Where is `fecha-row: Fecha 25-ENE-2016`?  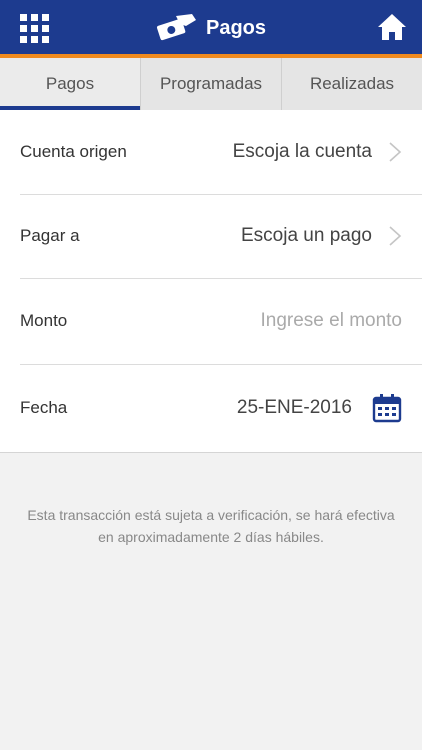 fecha-row: Fecha 25-ENE-2016 is located at coordinates (211, 408).